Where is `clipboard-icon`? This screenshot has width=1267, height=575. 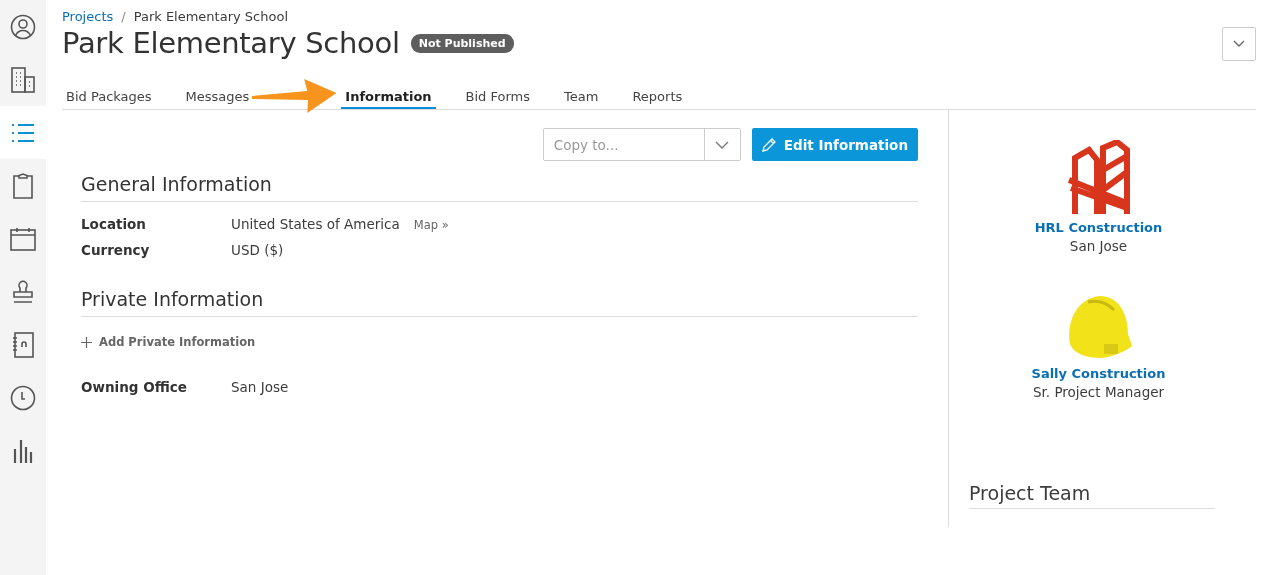
clipboard-icon is located at coordinates (23, 185).